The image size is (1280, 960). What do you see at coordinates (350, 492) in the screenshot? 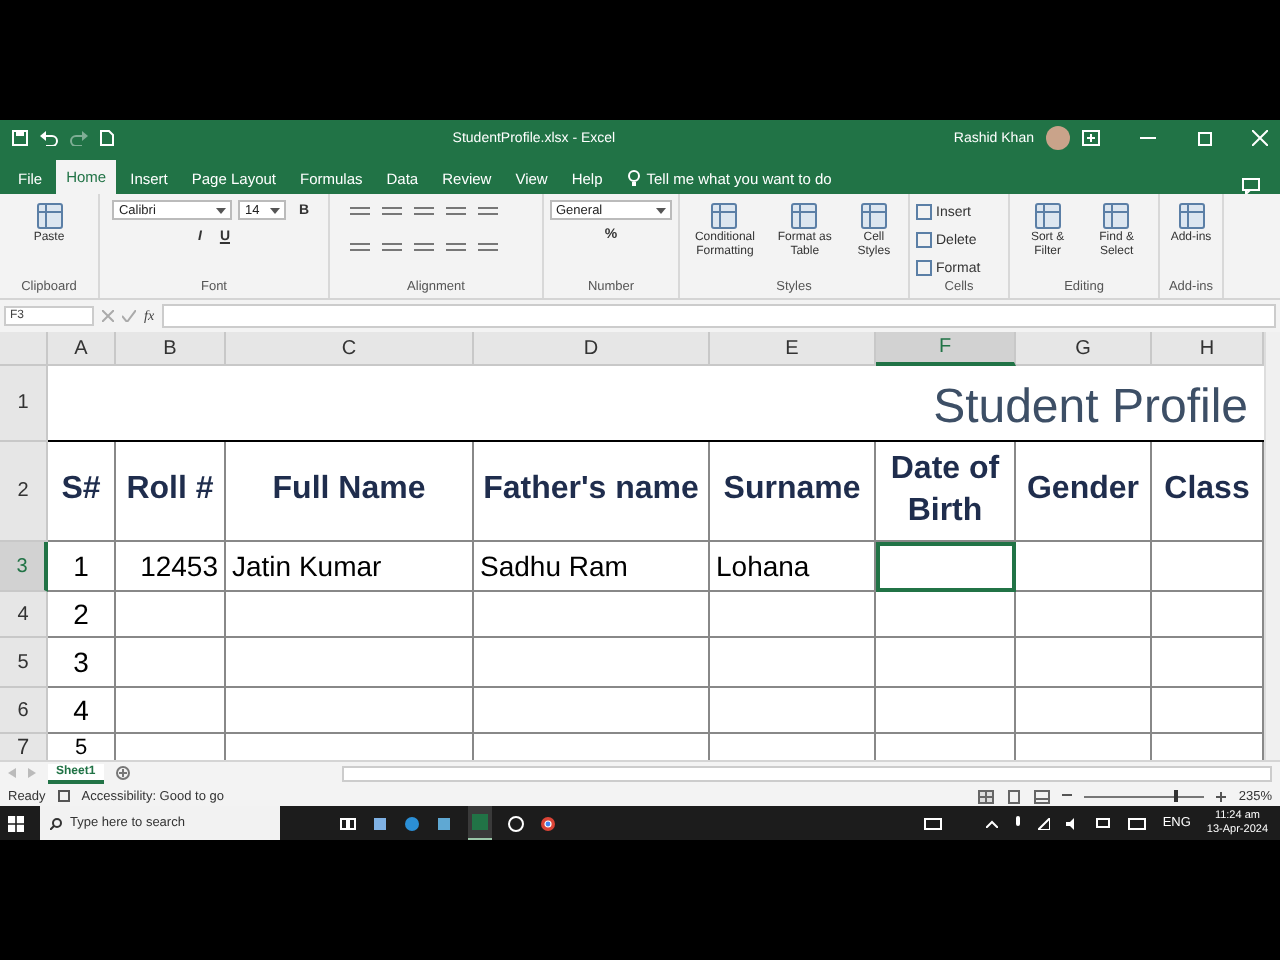
I see `column-heading: Full Name` at bounding box center [350, 492].